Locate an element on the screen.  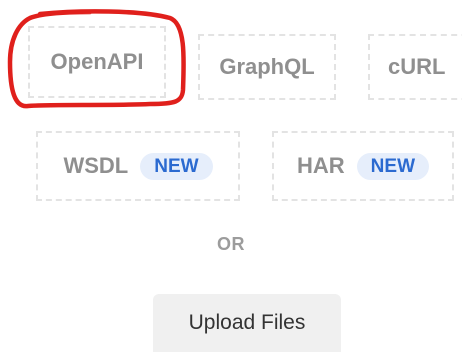
import-openapi-tile: OpenAPI is located at coordinates (97, 62).